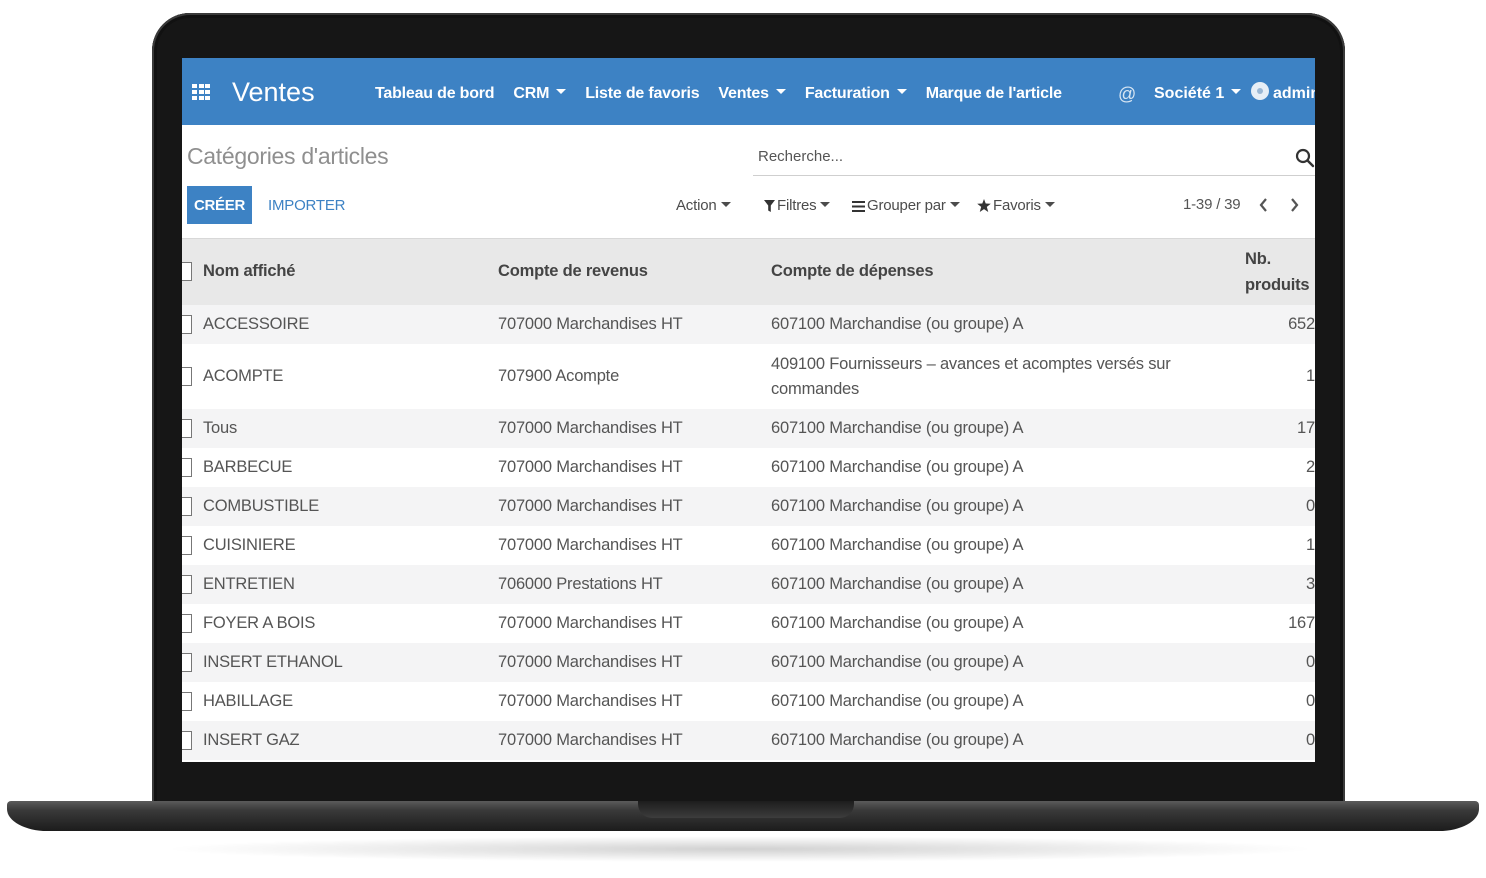 This screenshot has width=1486, height=878. I want to click on favorites-dropdown: Favoris, so click(1016, 205).